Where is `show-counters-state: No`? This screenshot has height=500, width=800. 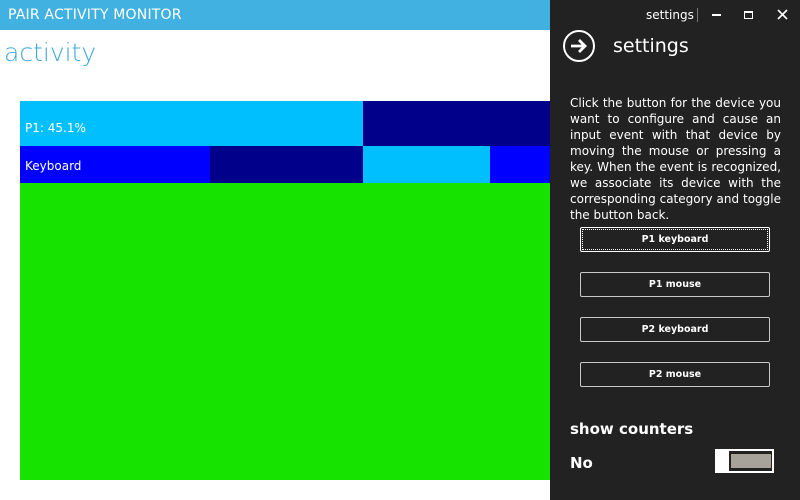
show-counters-state: No is located at coordinates (581, 463).